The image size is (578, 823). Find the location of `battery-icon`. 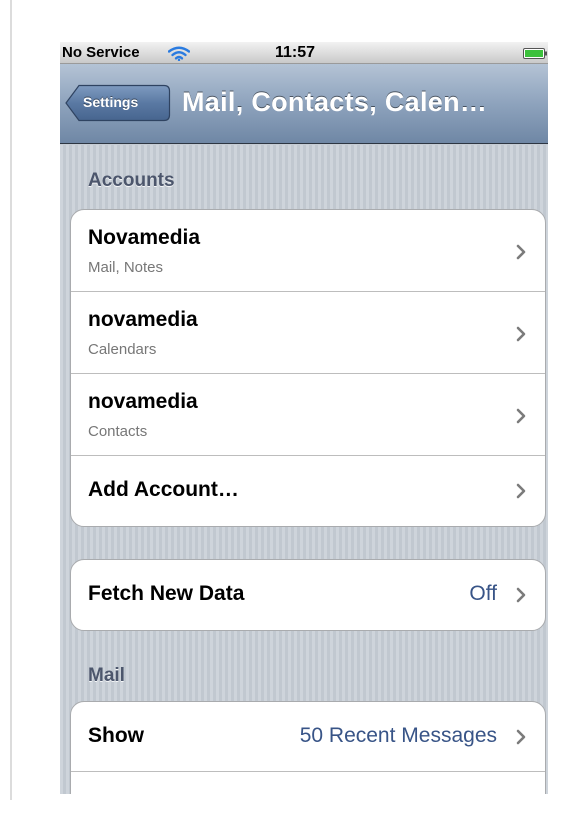

battery-icon is located at coordinates (535, 53).